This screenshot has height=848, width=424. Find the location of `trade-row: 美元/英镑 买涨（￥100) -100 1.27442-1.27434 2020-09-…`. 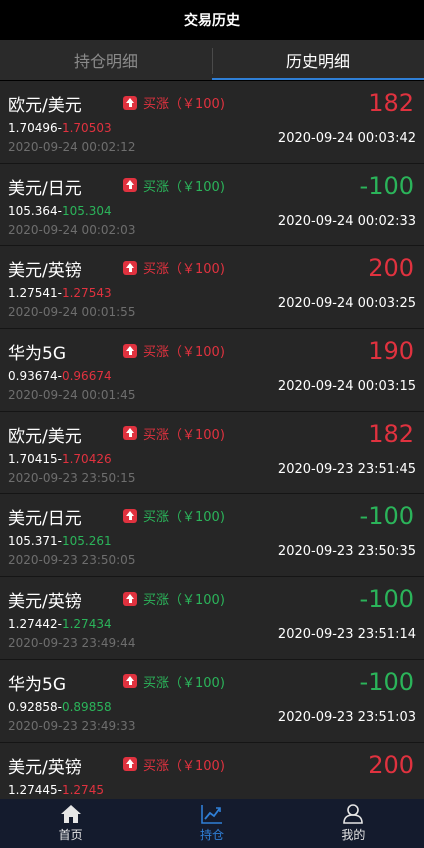

trade-row: 美元/英镑 买涨（￥100) -100 1.27442-1.27434 2020-09-… is located at coordinates (212, 618).